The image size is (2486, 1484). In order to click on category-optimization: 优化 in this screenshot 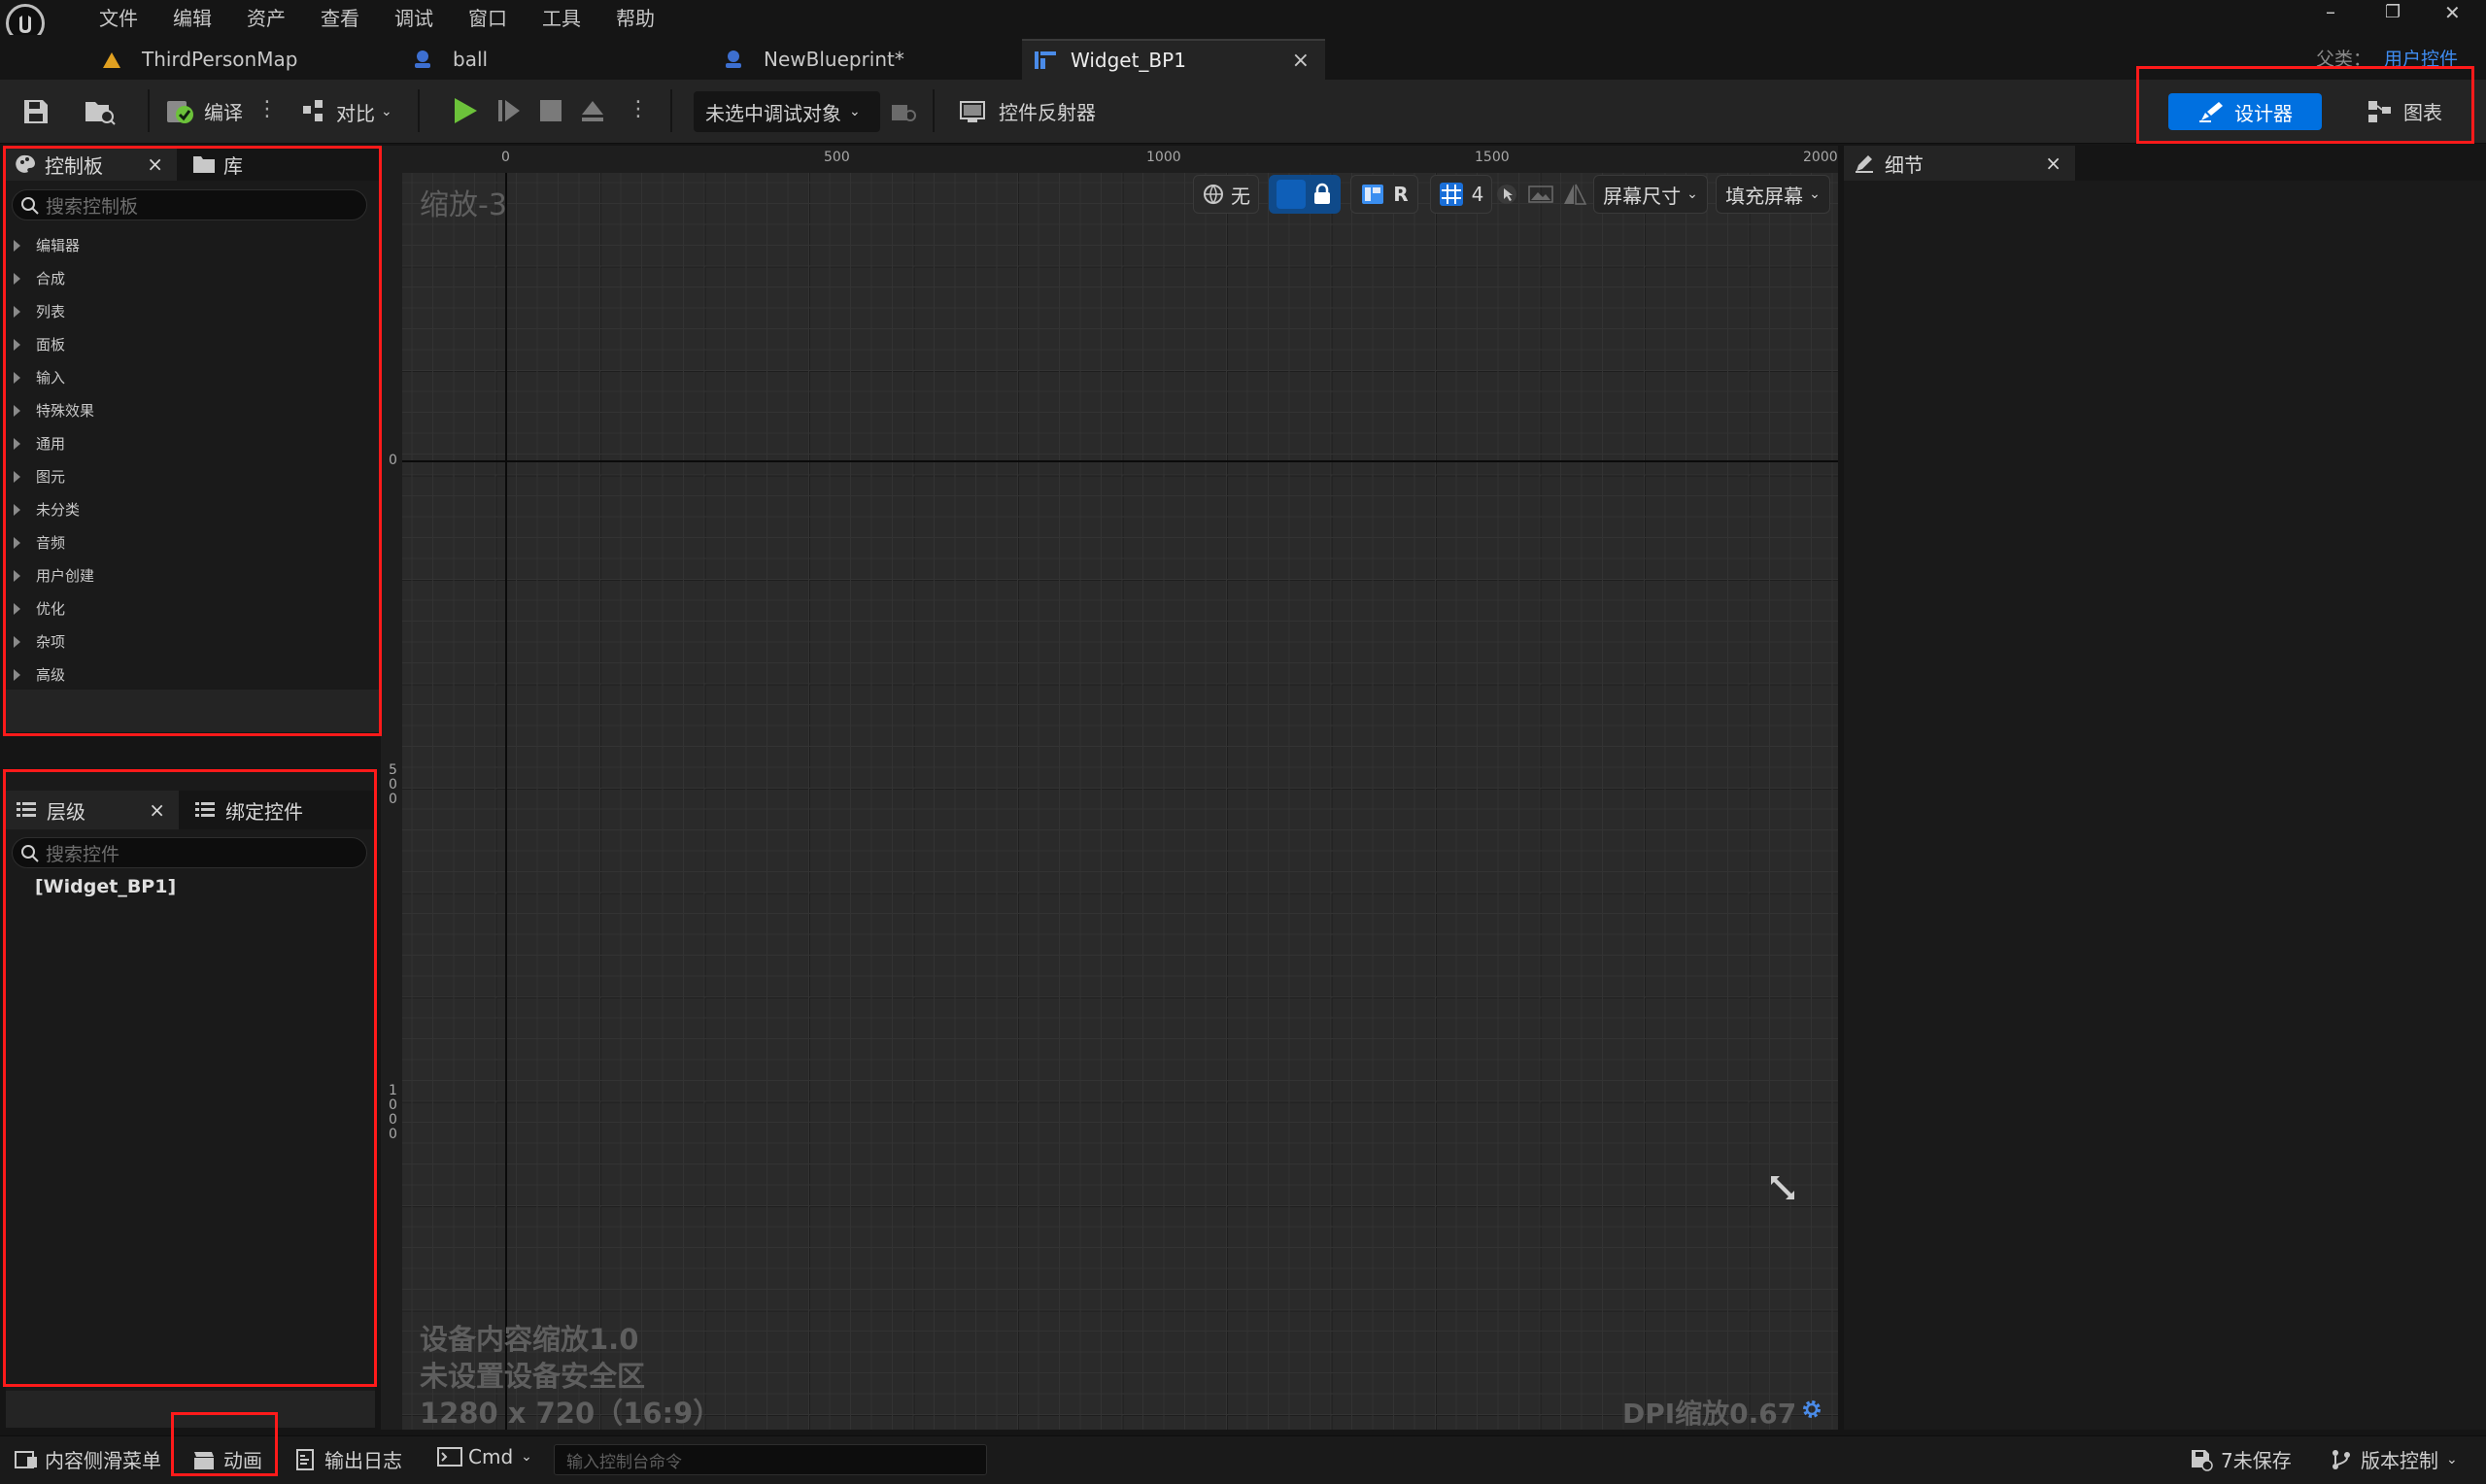, I will do `click(39, 608)`.